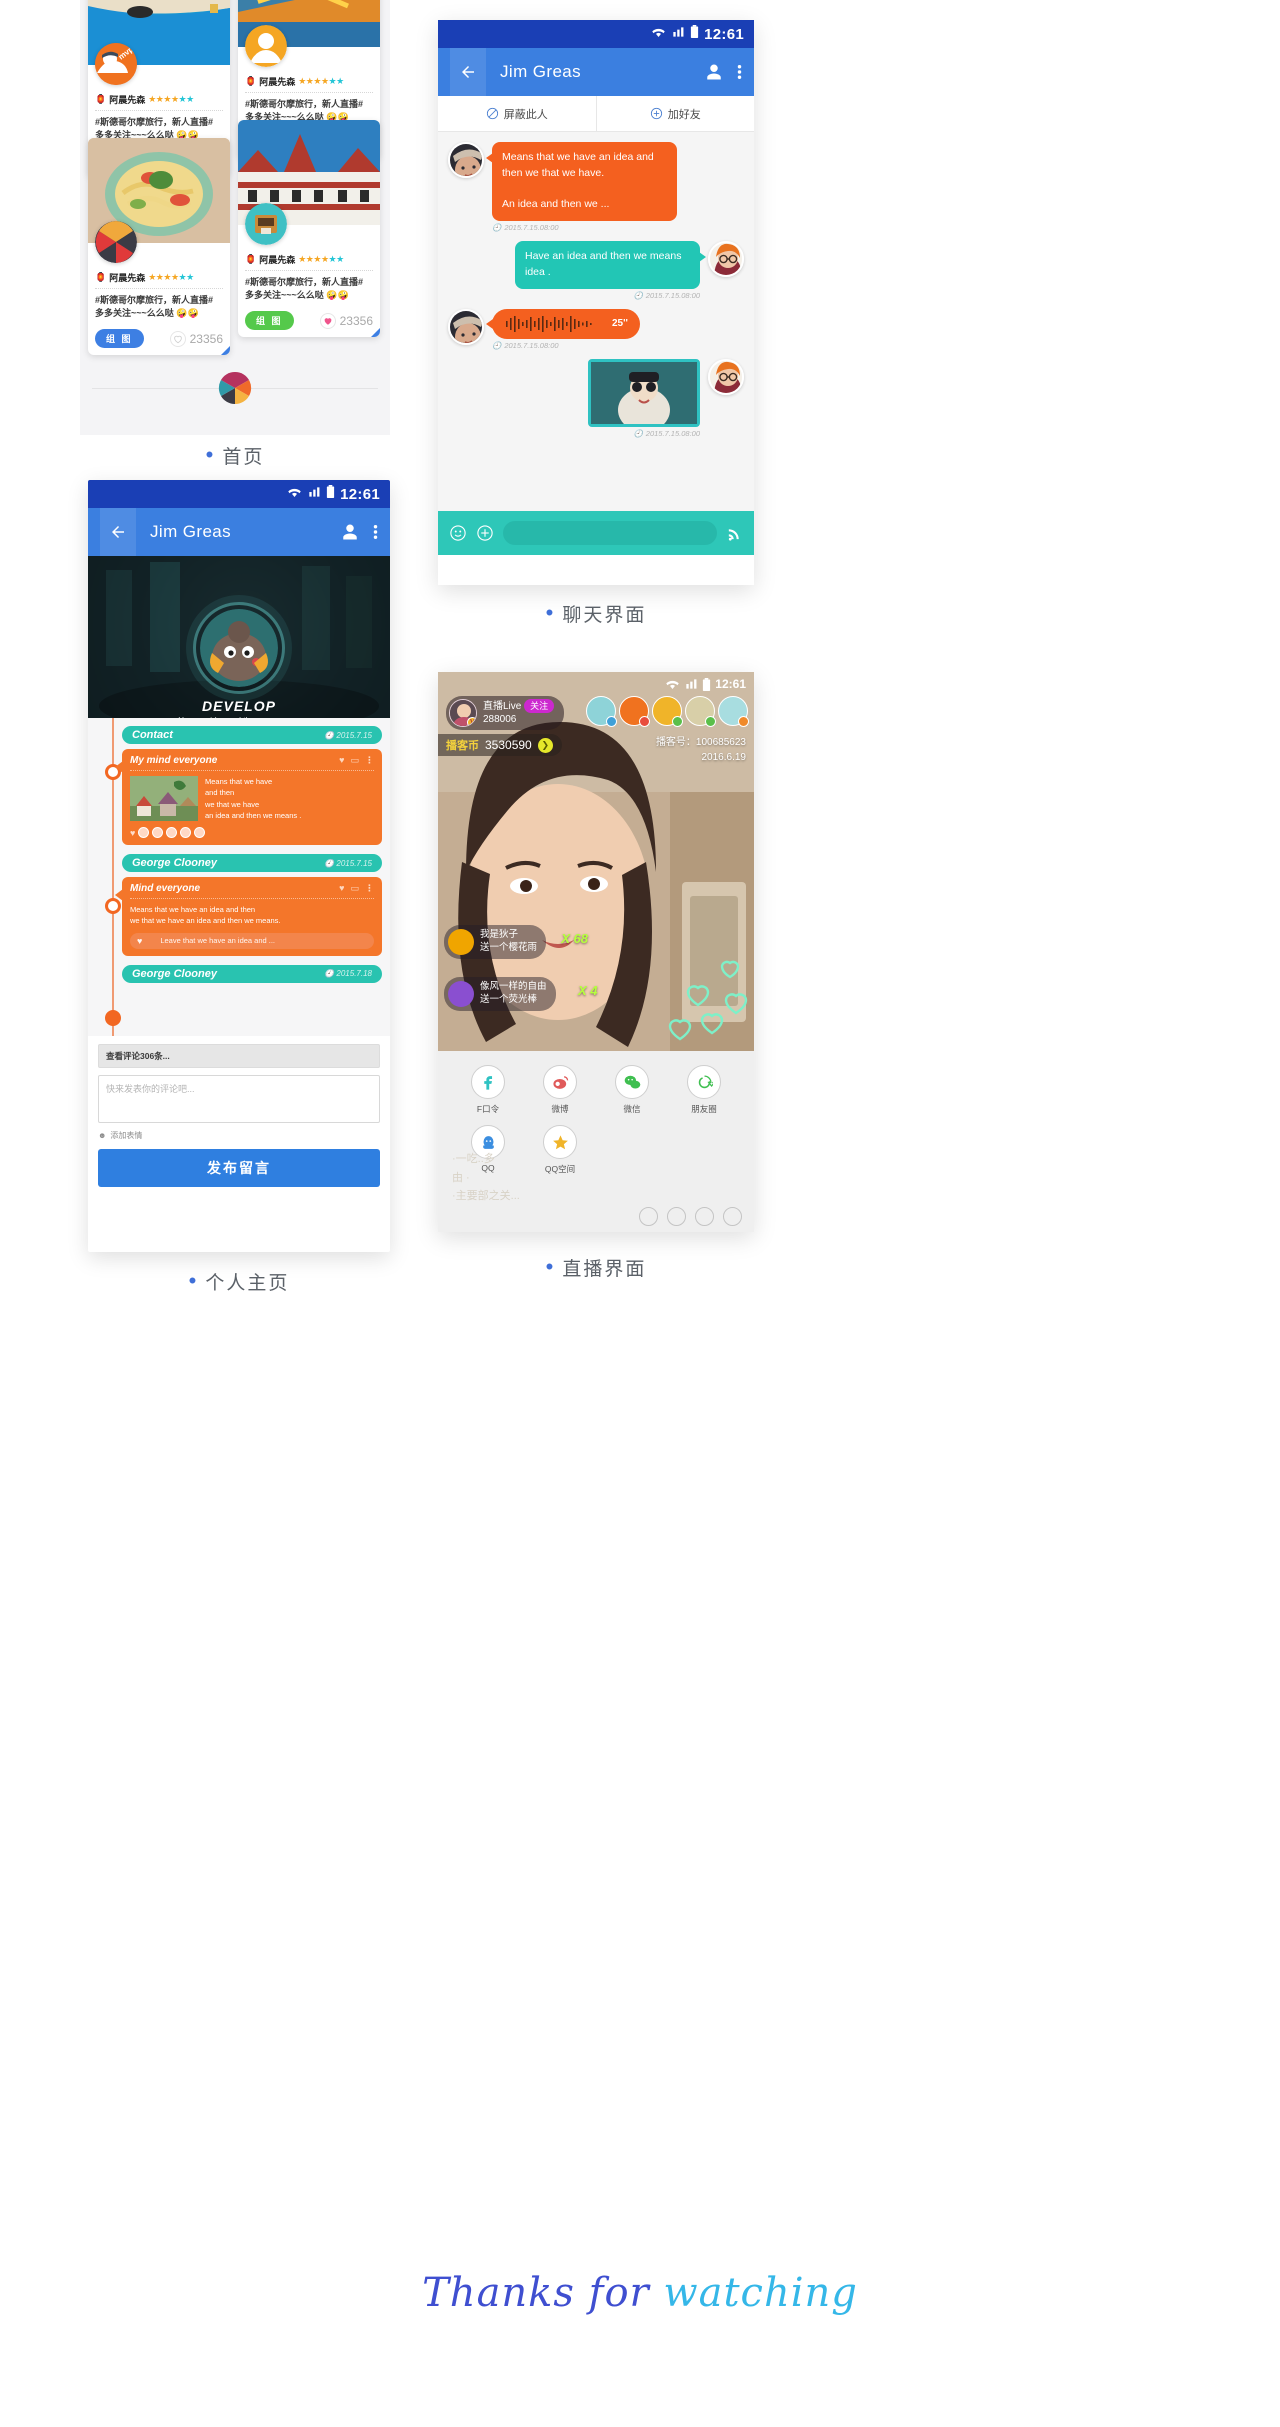  What do you see at coordinates (116, 64) in the screenshot?
I see `avatar: mvp` at bounding box center [116, 64].